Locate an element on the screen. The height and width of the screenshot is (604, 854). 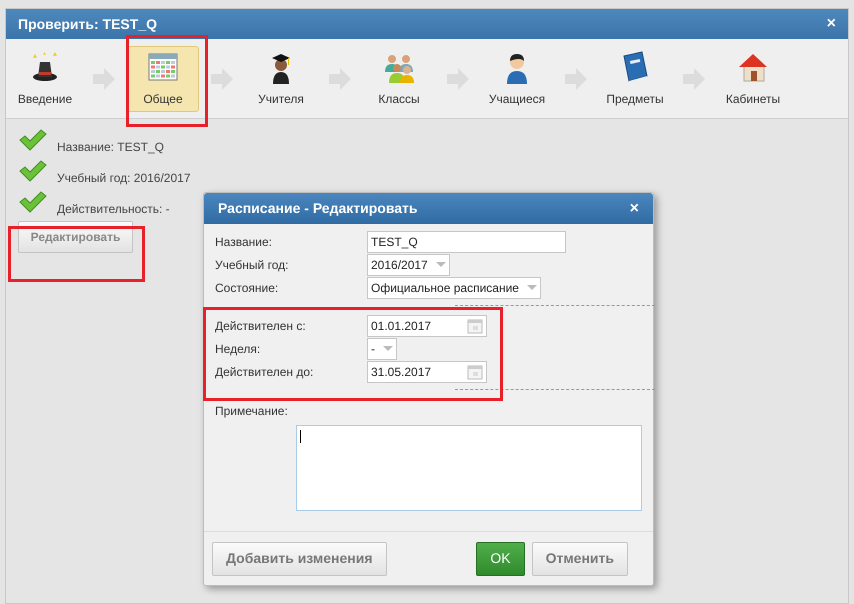
wizard-step: Учащиеся is located at coordinates (517, 79).